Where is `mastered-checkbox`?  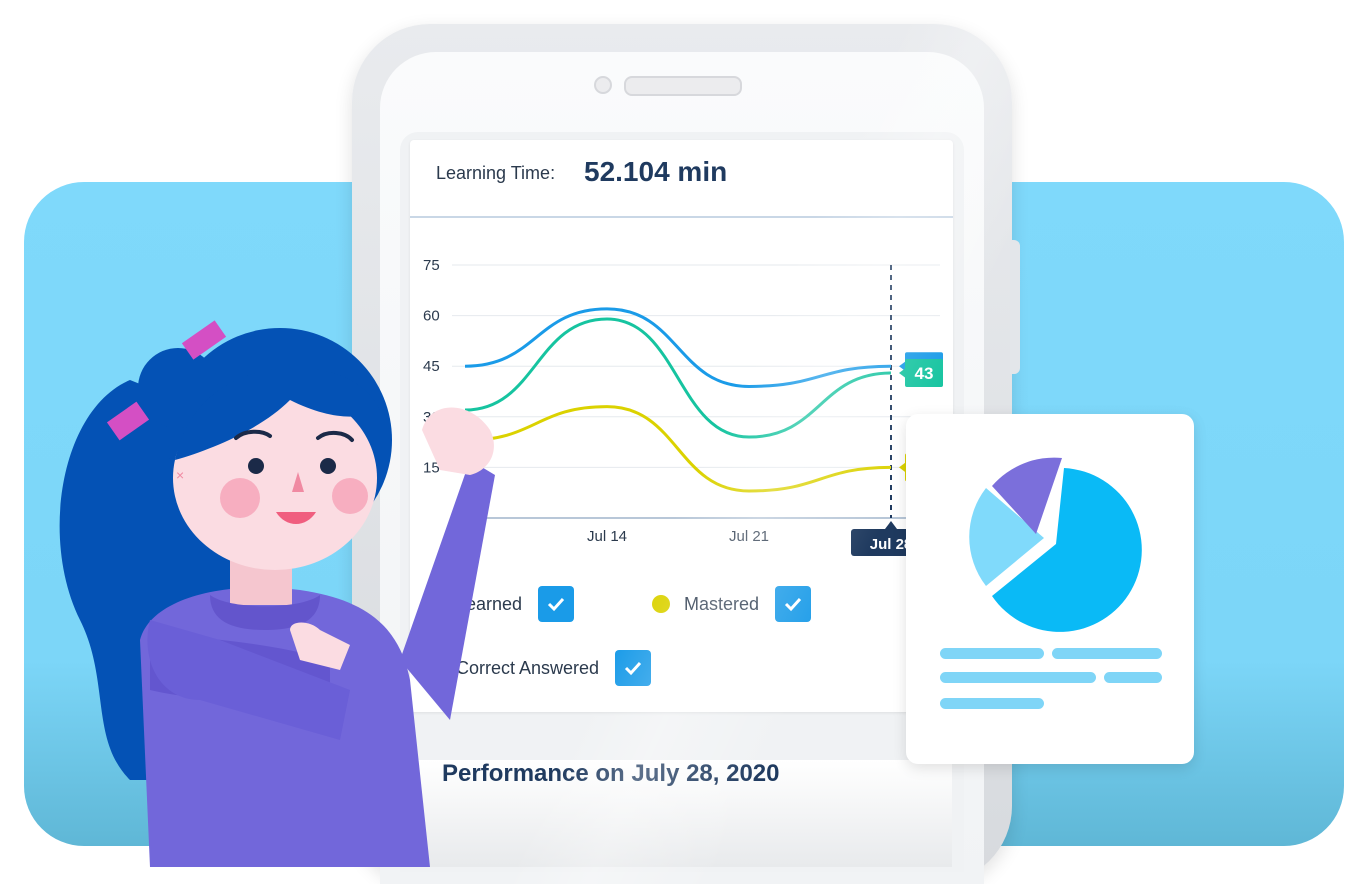
mastered-checkbox is located at coordinates (793, 604).